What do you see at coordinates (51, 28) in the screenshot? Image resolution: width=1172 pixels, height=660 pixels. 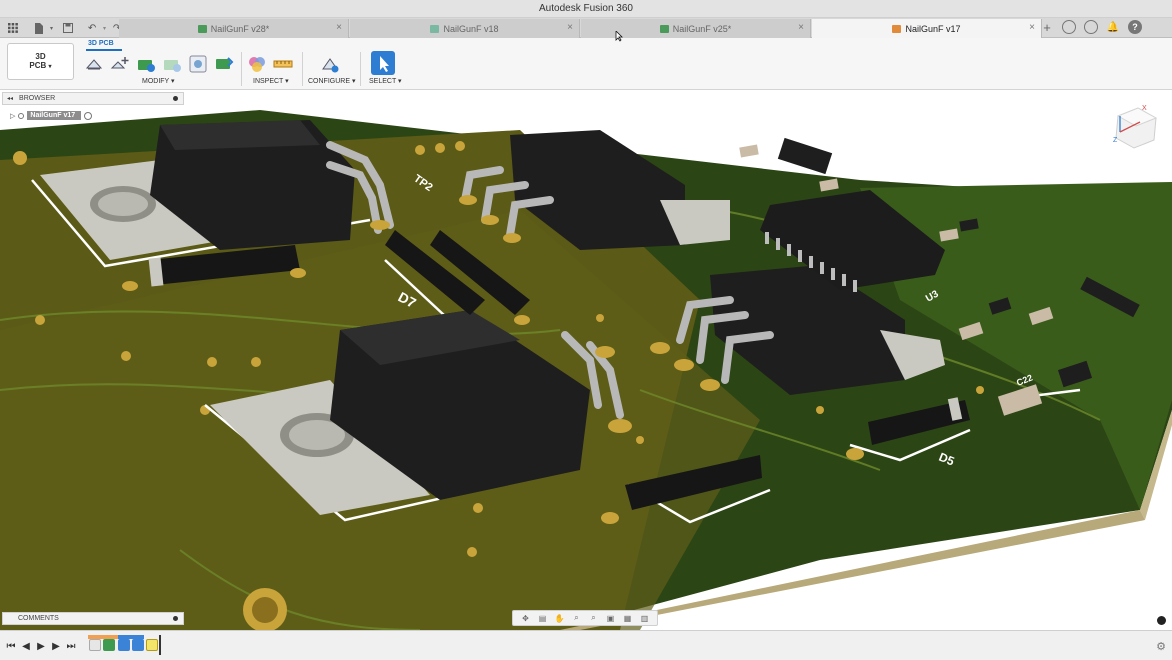 I see `file-dropdown-icon: ▾` at bounding box center [51, 28].